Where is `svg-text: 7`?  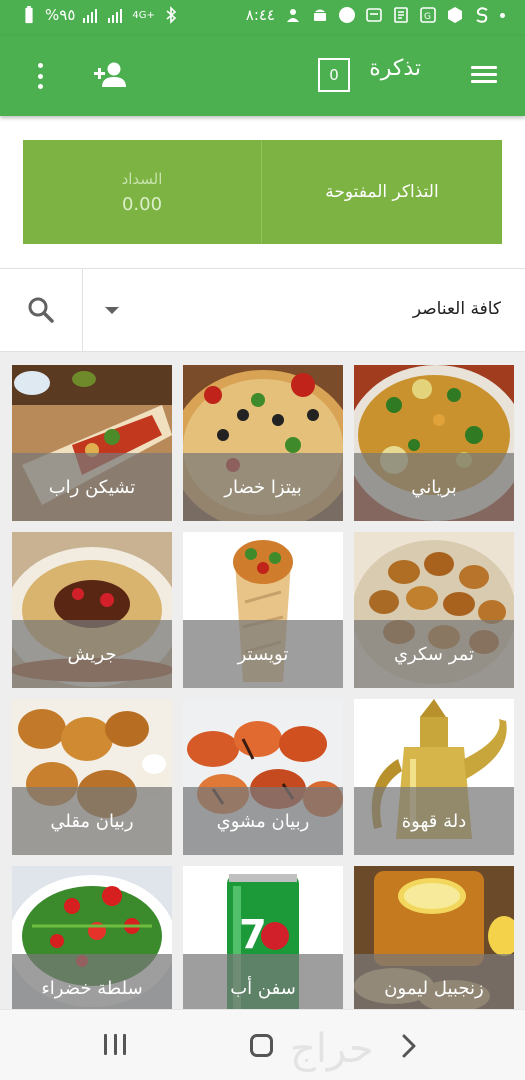 svg-text: 7 is located at coordinates (253, 935).